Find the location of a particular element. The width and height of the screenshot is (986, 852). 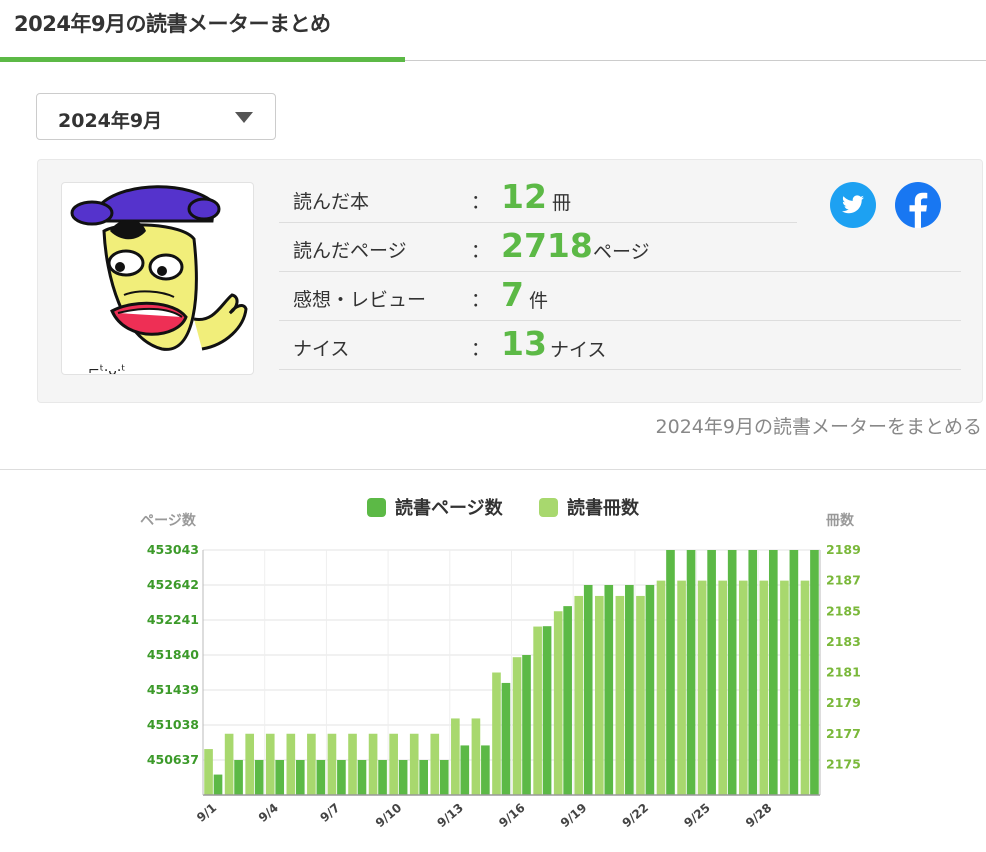

chart-legend: 読書ページ数 読書冊数 is located at coordinates (503, 508).